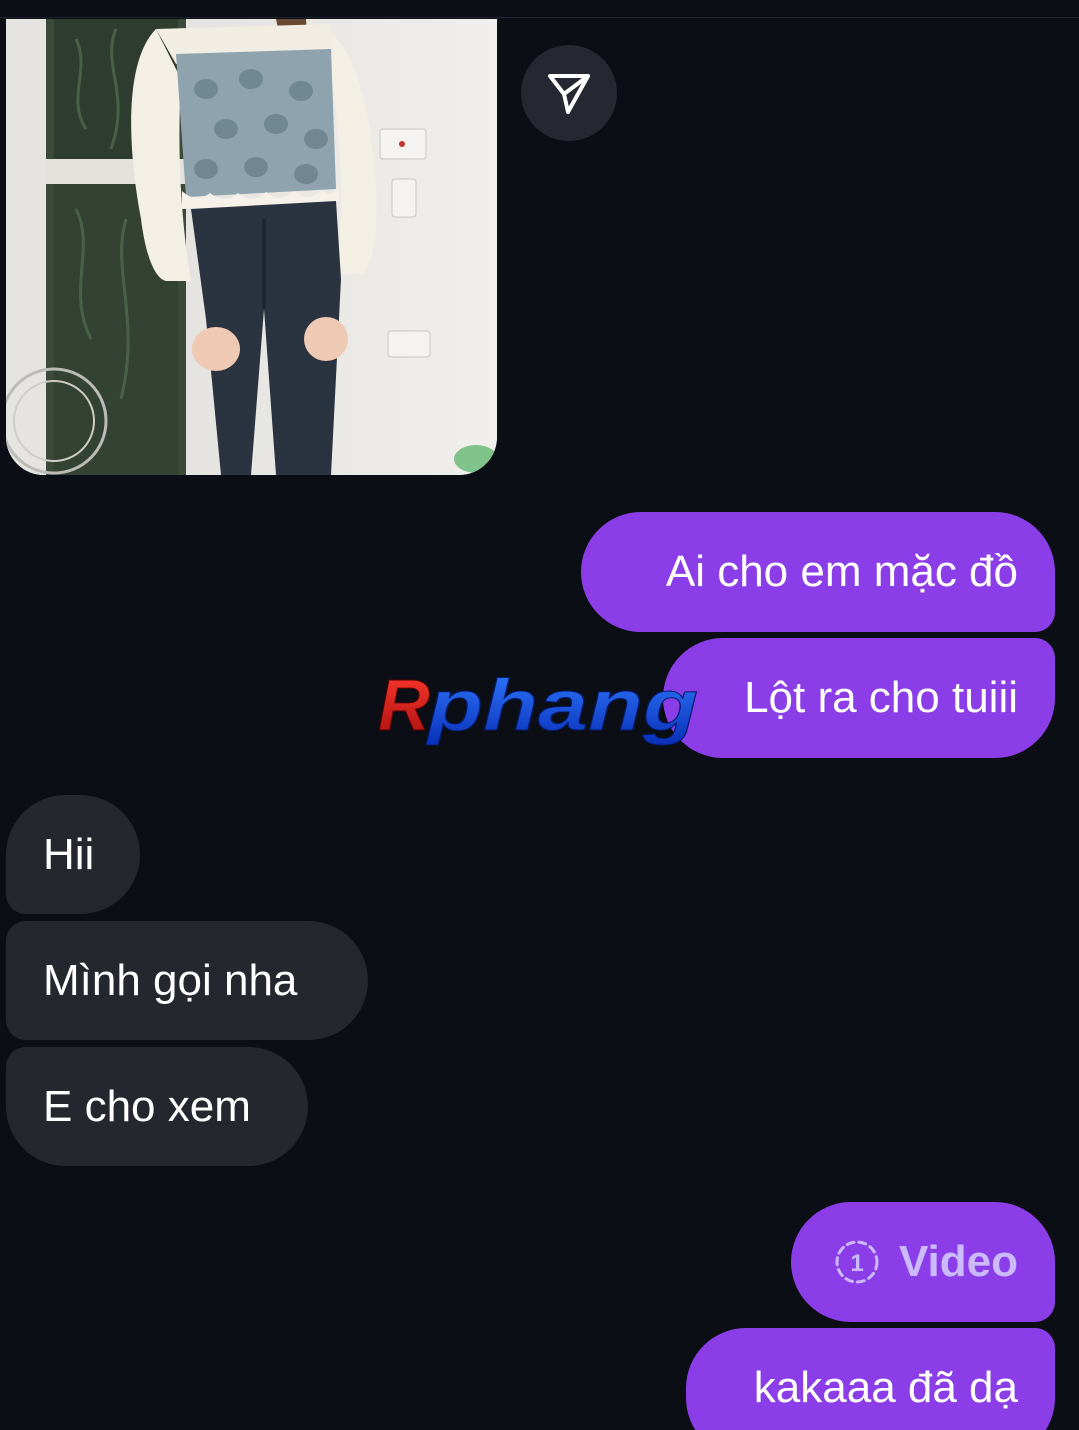  Describe the element at coordinates (881, 697) in the screenshot. I see `message-text: Lột ra cho tuiii` at that location.